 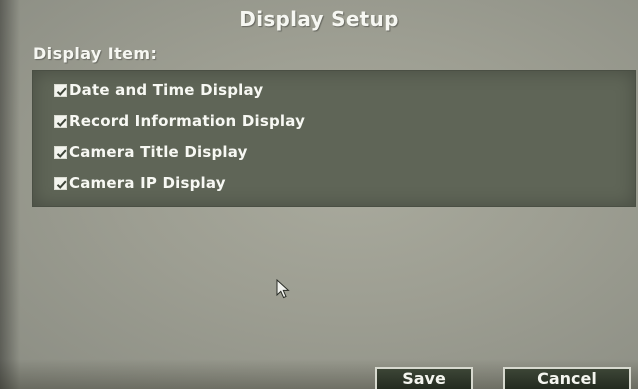 I want to click on display-item-camera-title: Camera Title Display, so click(x=151, y=152).